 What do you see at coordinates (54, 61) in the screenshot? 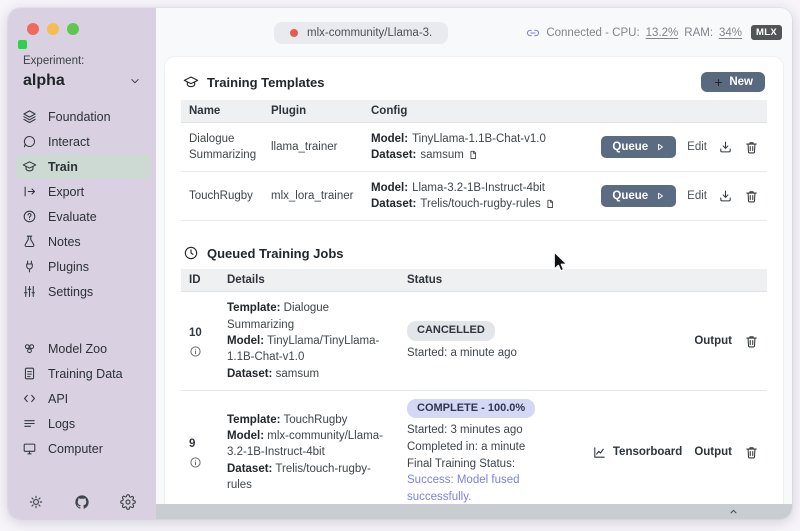
I see `experiment-label: Experiment:` at bounding box center [54, 61].